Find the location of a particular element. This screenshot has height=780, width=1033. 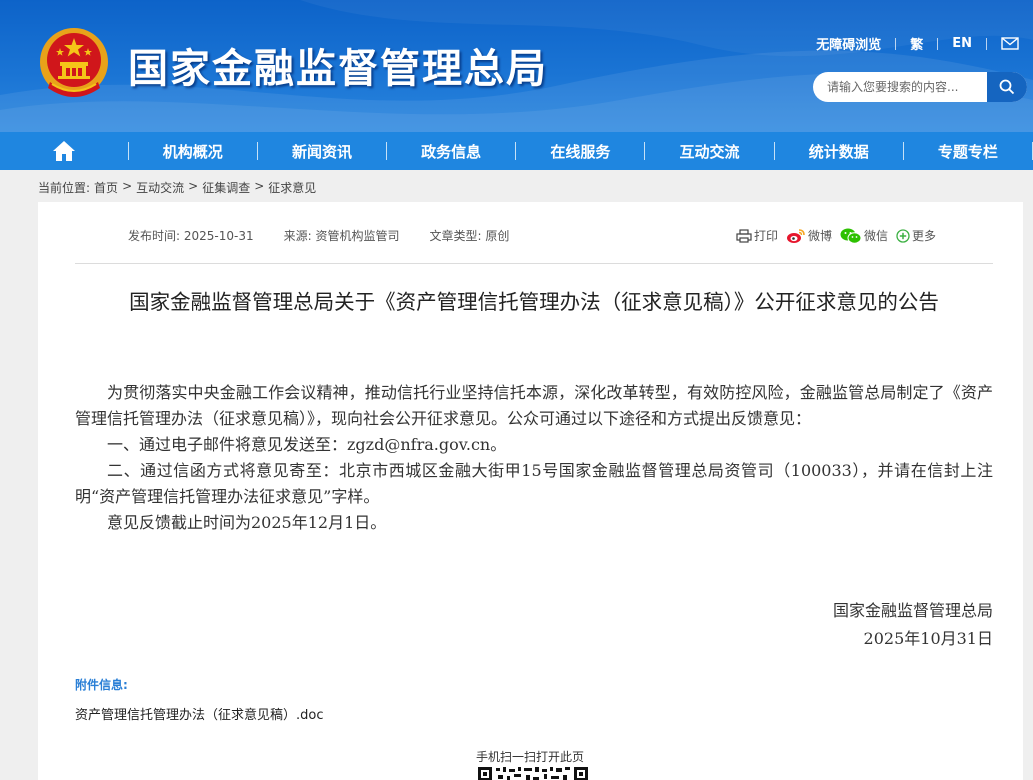

breadcrumb: 当前位置: 首页 > 互动交流 > 征集调查 > 征求意见 is located at coordinates (179, 187).